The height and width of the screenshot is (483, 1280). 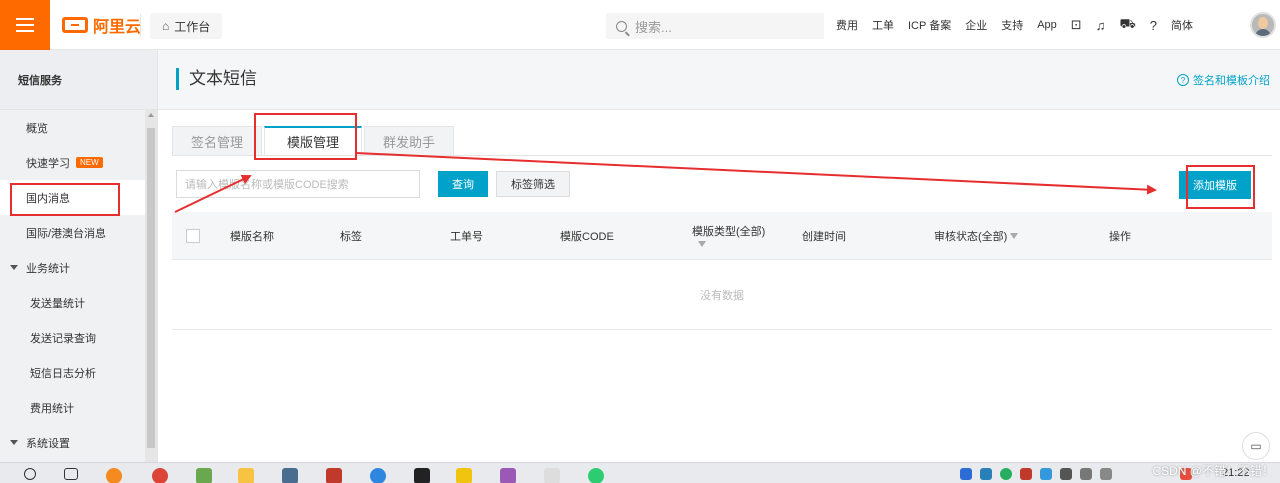 I want to click on sidebar-item-overview: 概览, so click(x=78, y=127).